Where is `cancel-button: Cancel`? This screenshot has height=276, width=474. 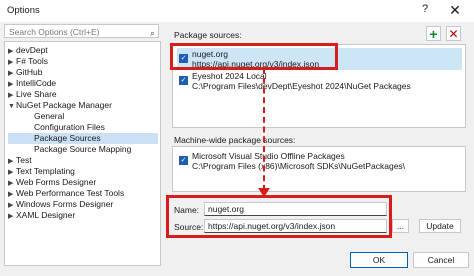
cancel-button: Cancel is located at coordinates (441, 260).